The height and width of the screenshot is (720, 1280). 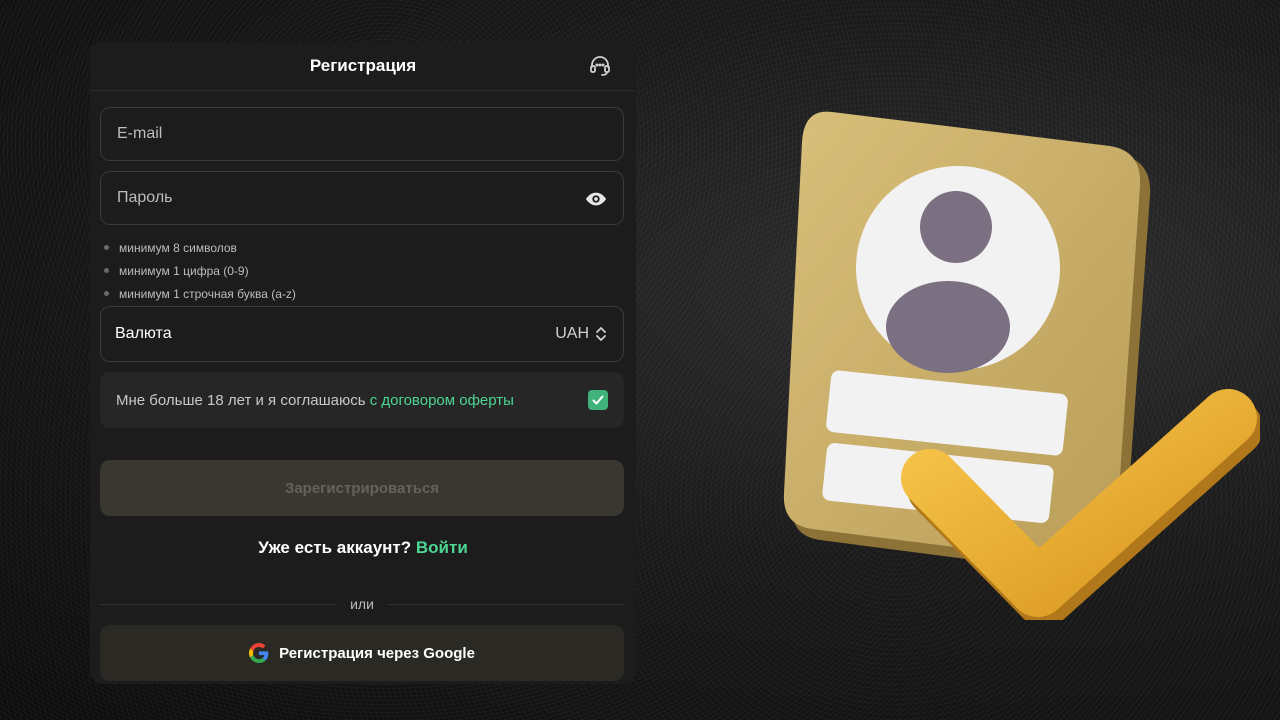 I want to click on panel-header: Регистрация, so click(x=363, y=66).